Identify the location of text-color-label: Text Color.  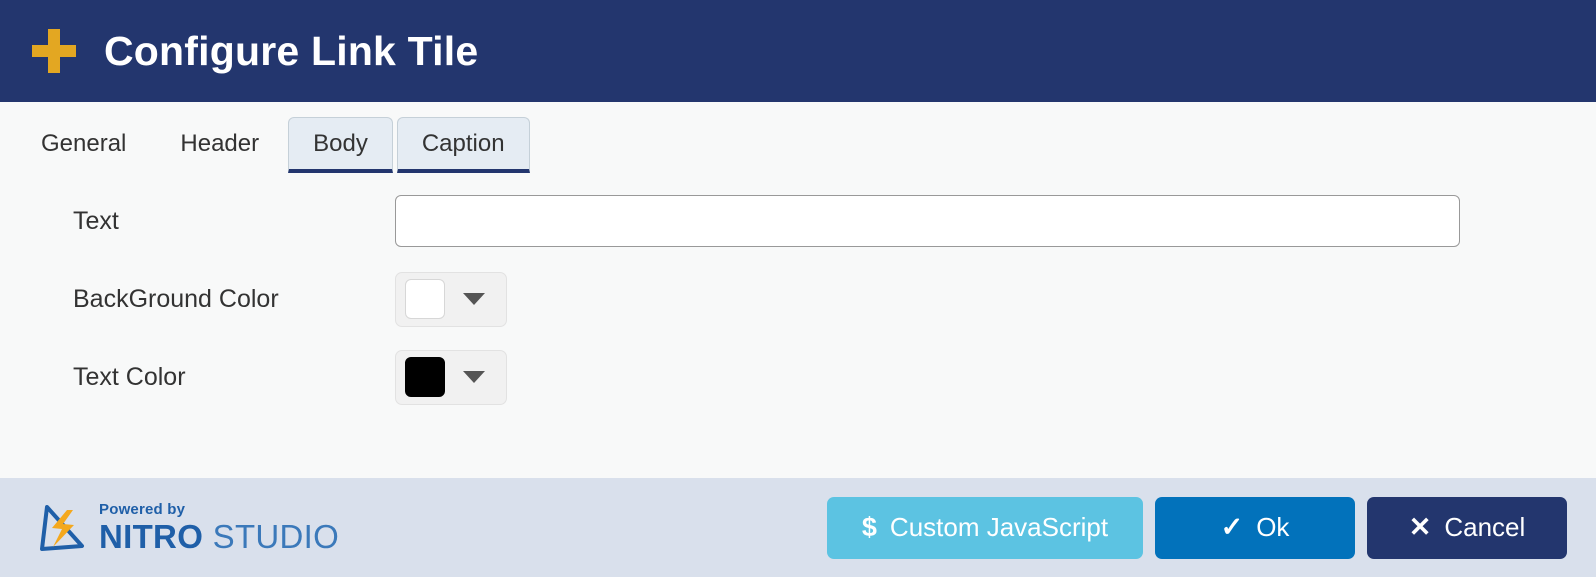
(129, 376).